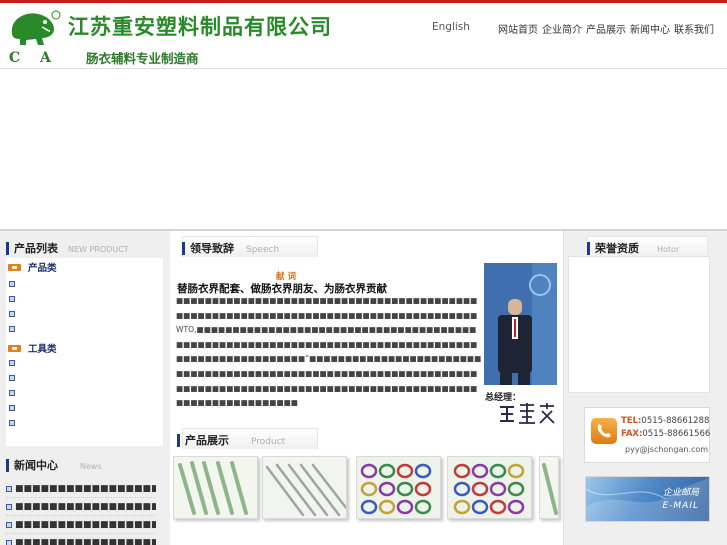  Describe the element at coordinates (652, 28) in the screenshot. I see `nav-item-news: 新闻中心` at that location.